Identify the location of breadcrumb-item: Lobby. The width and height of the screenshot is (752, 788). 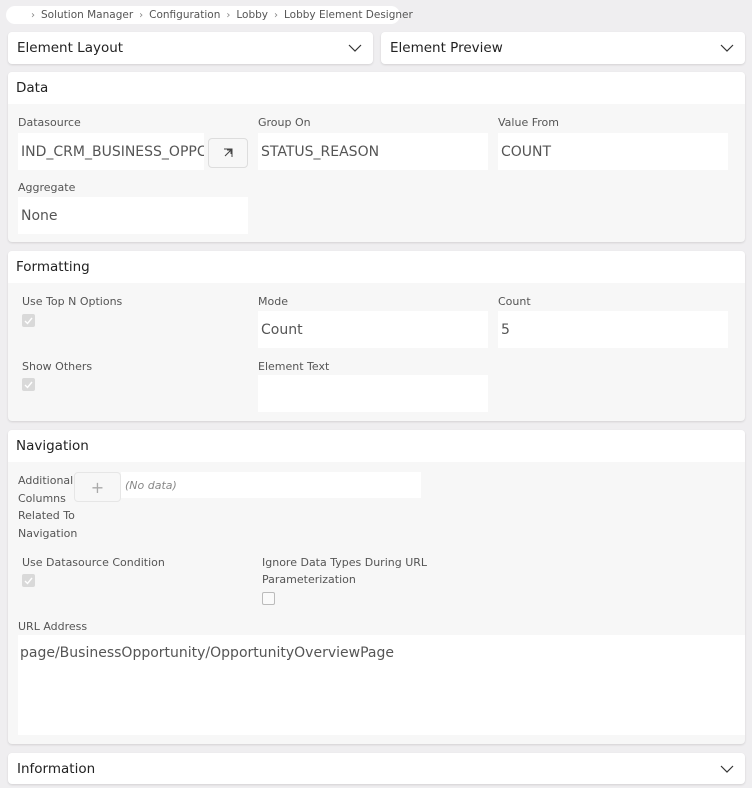
(252, 15).